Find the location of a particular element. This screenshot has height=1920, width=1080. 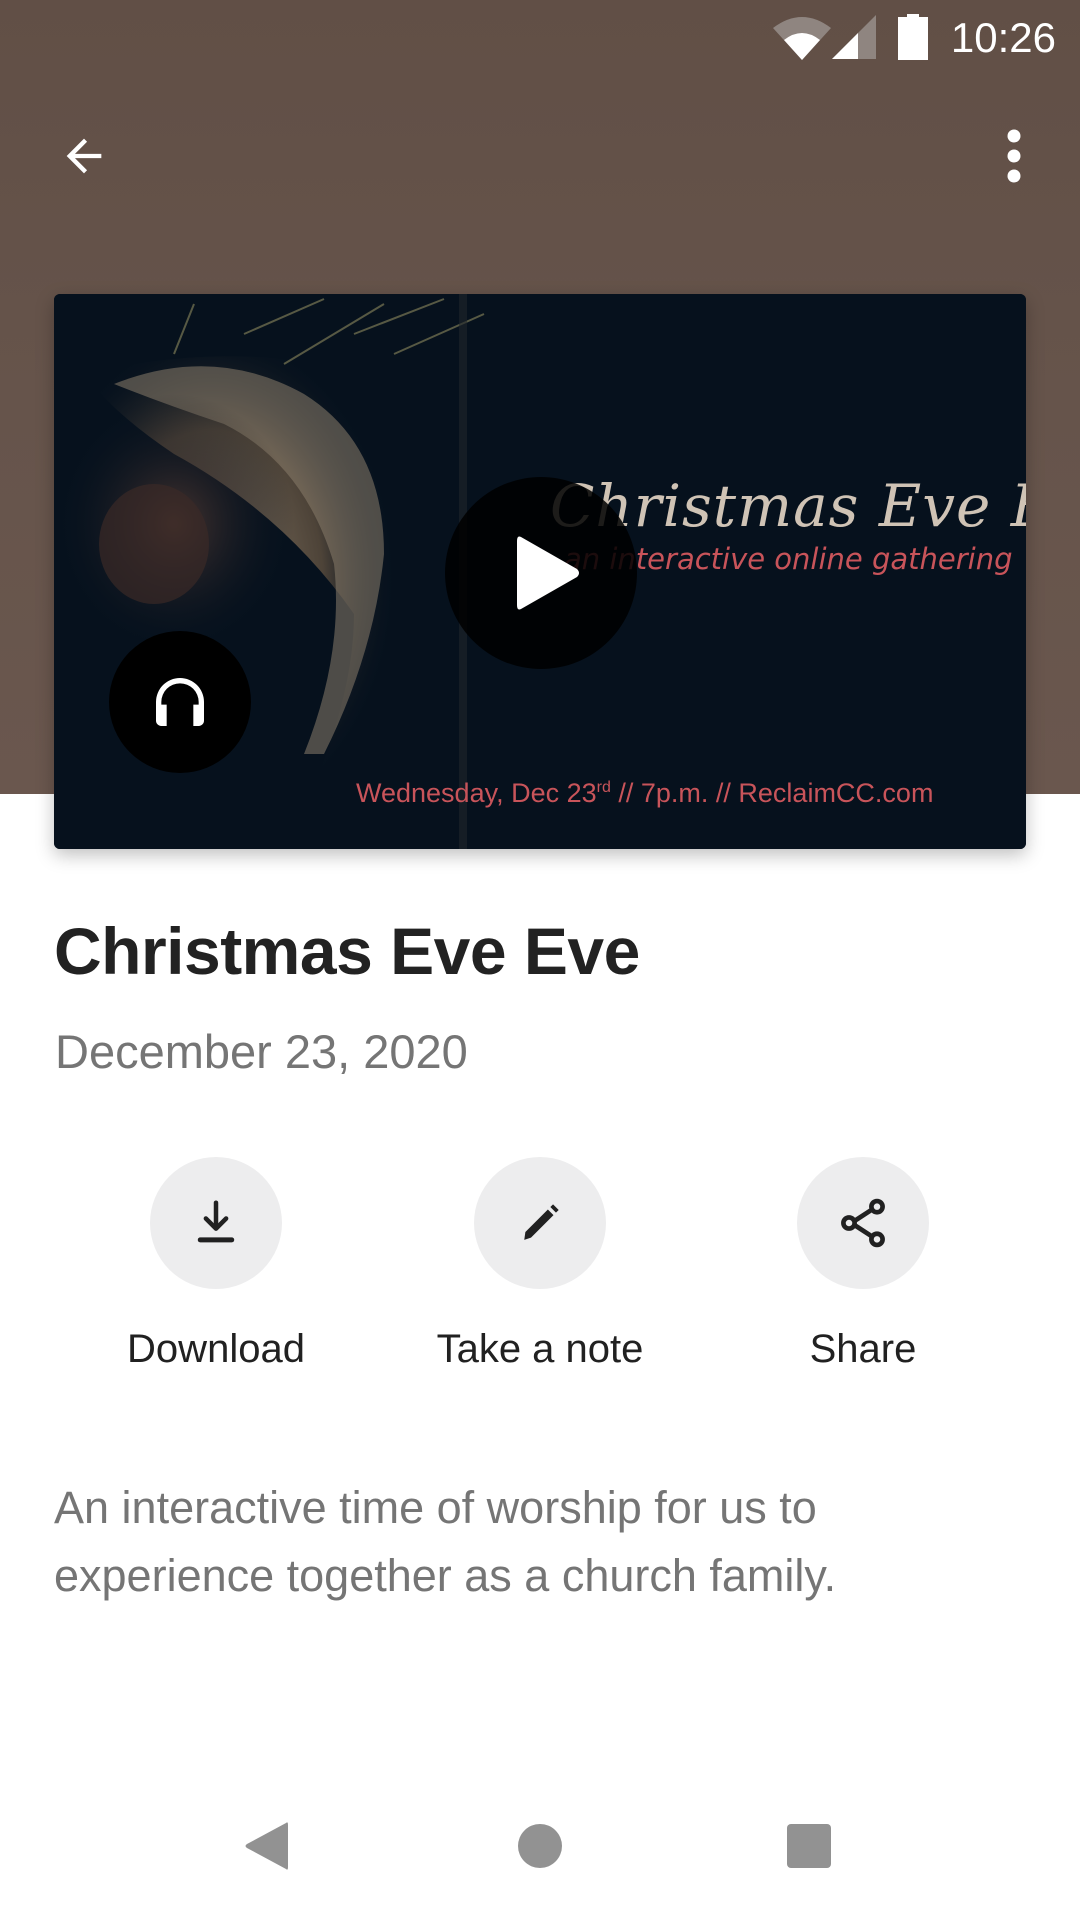

back-button is located at coordinates (84, 156).